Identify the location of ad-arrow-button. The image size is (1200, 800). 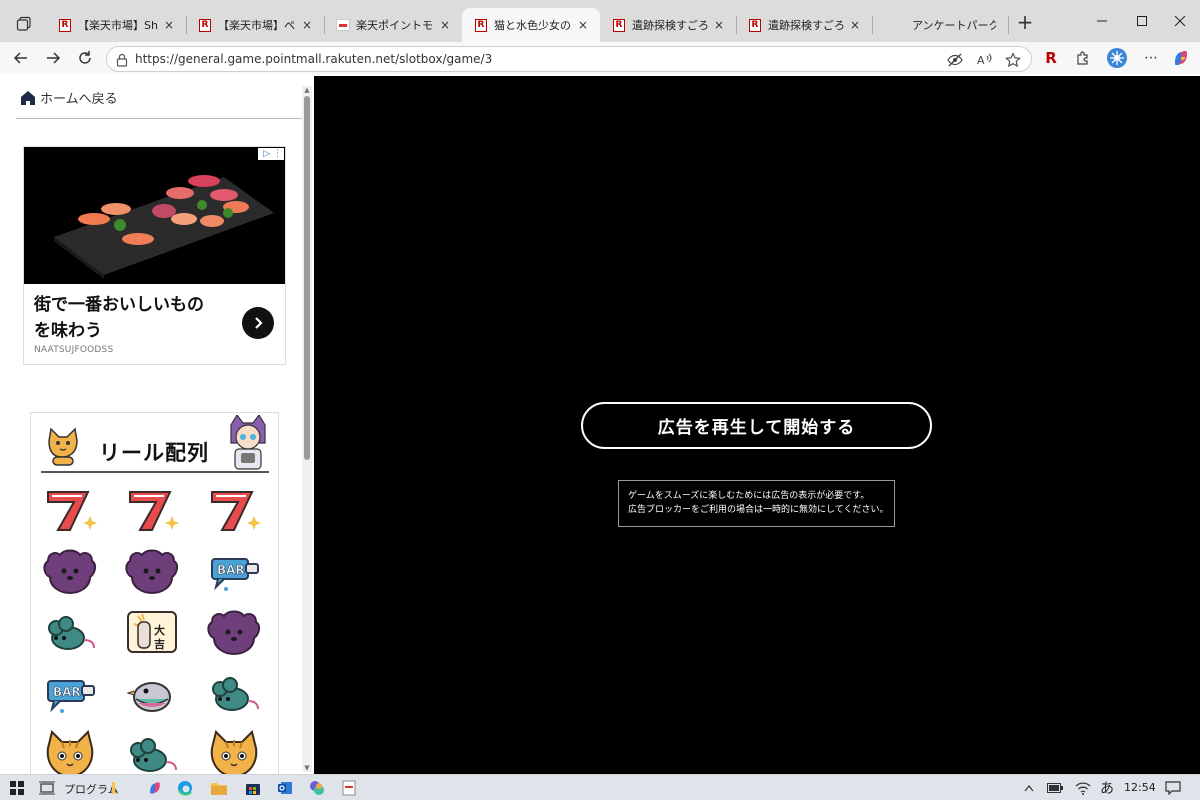
(258, 323).